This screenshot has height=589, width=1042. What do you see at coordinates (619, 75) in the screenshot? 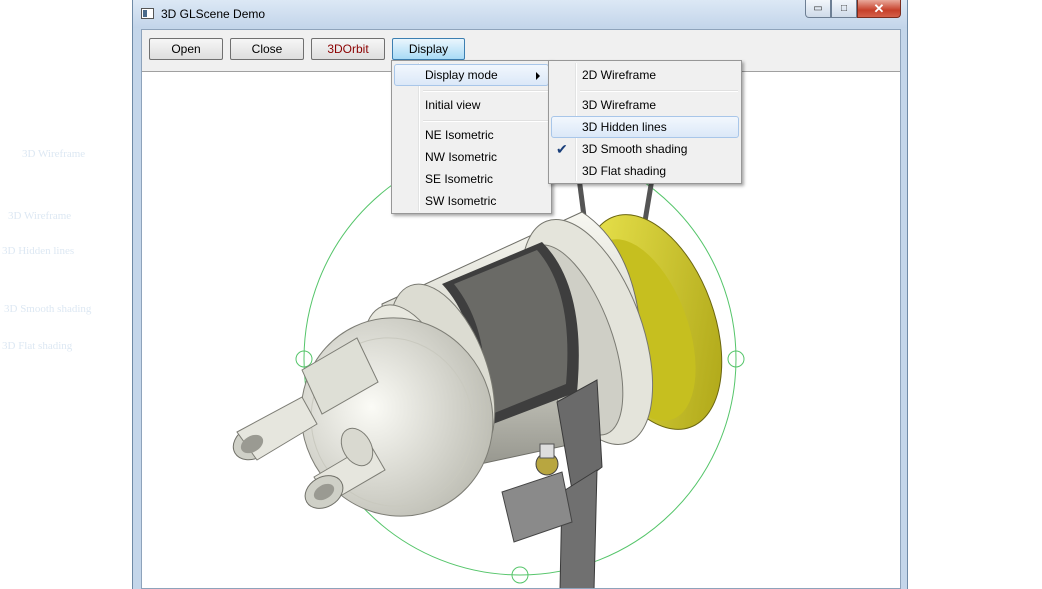
I see `submenu-item-label: 2D Wireframe` at bounding box center [619, 75].